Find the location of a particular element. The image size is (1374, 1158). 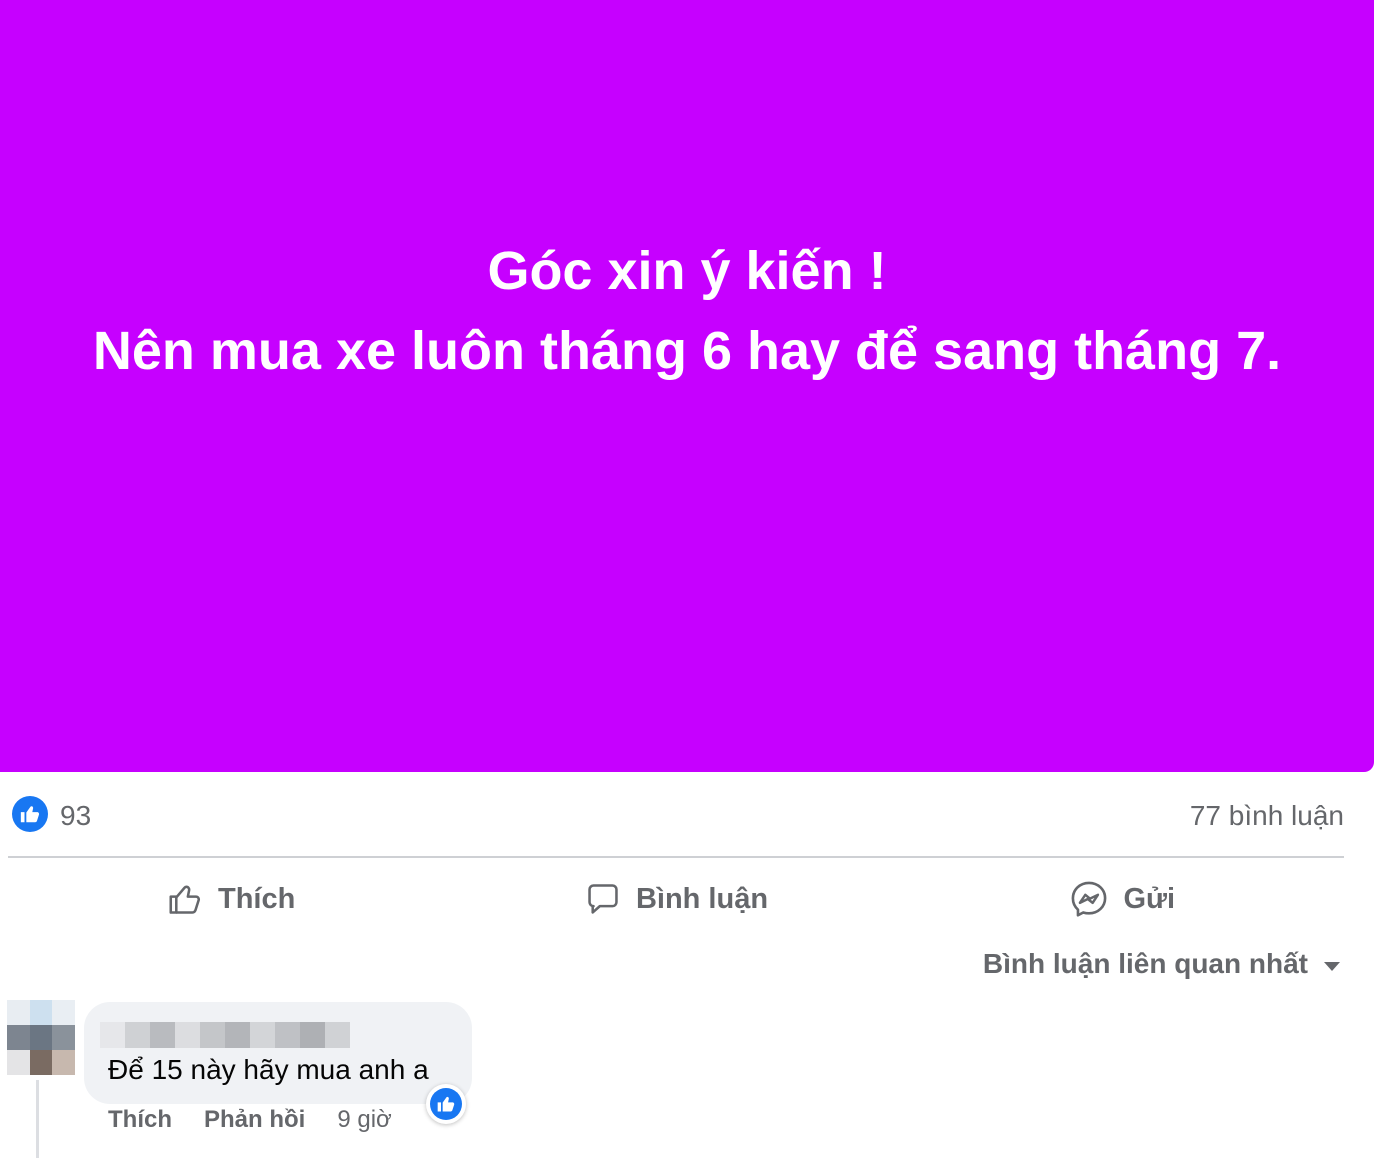

post-actions: Thích Bình luận Gửi is located at coordinates (676, 899).